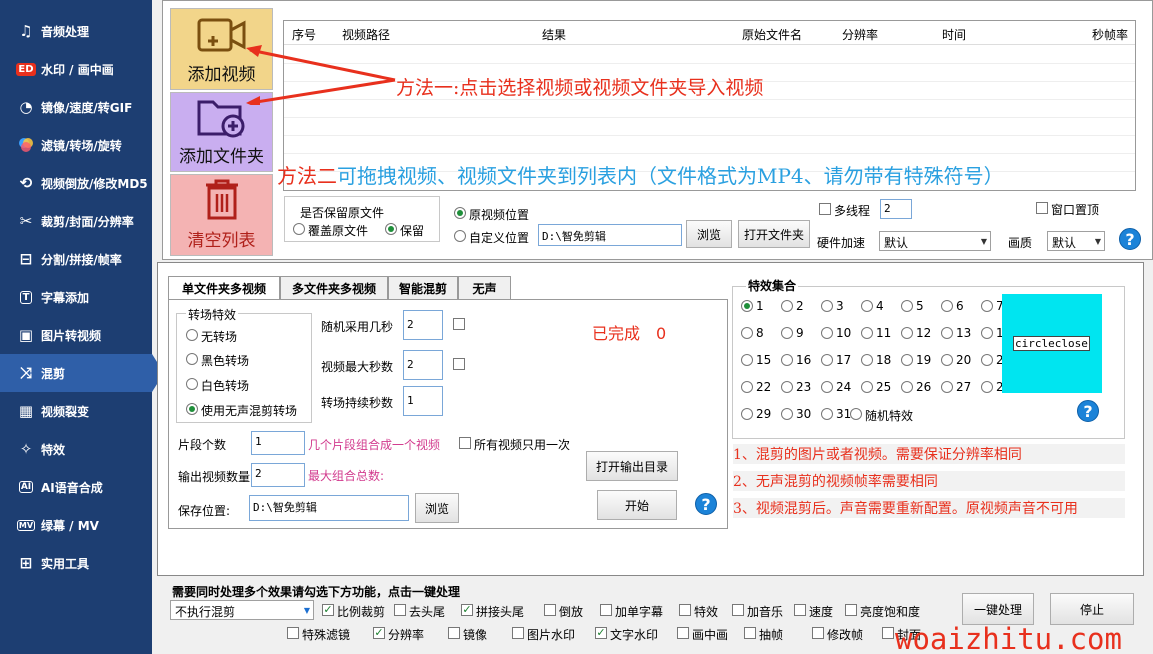  I want to click on sidebar-item-reverse: ⟲ 视频倒放/修改MD5, so click(76, 183).